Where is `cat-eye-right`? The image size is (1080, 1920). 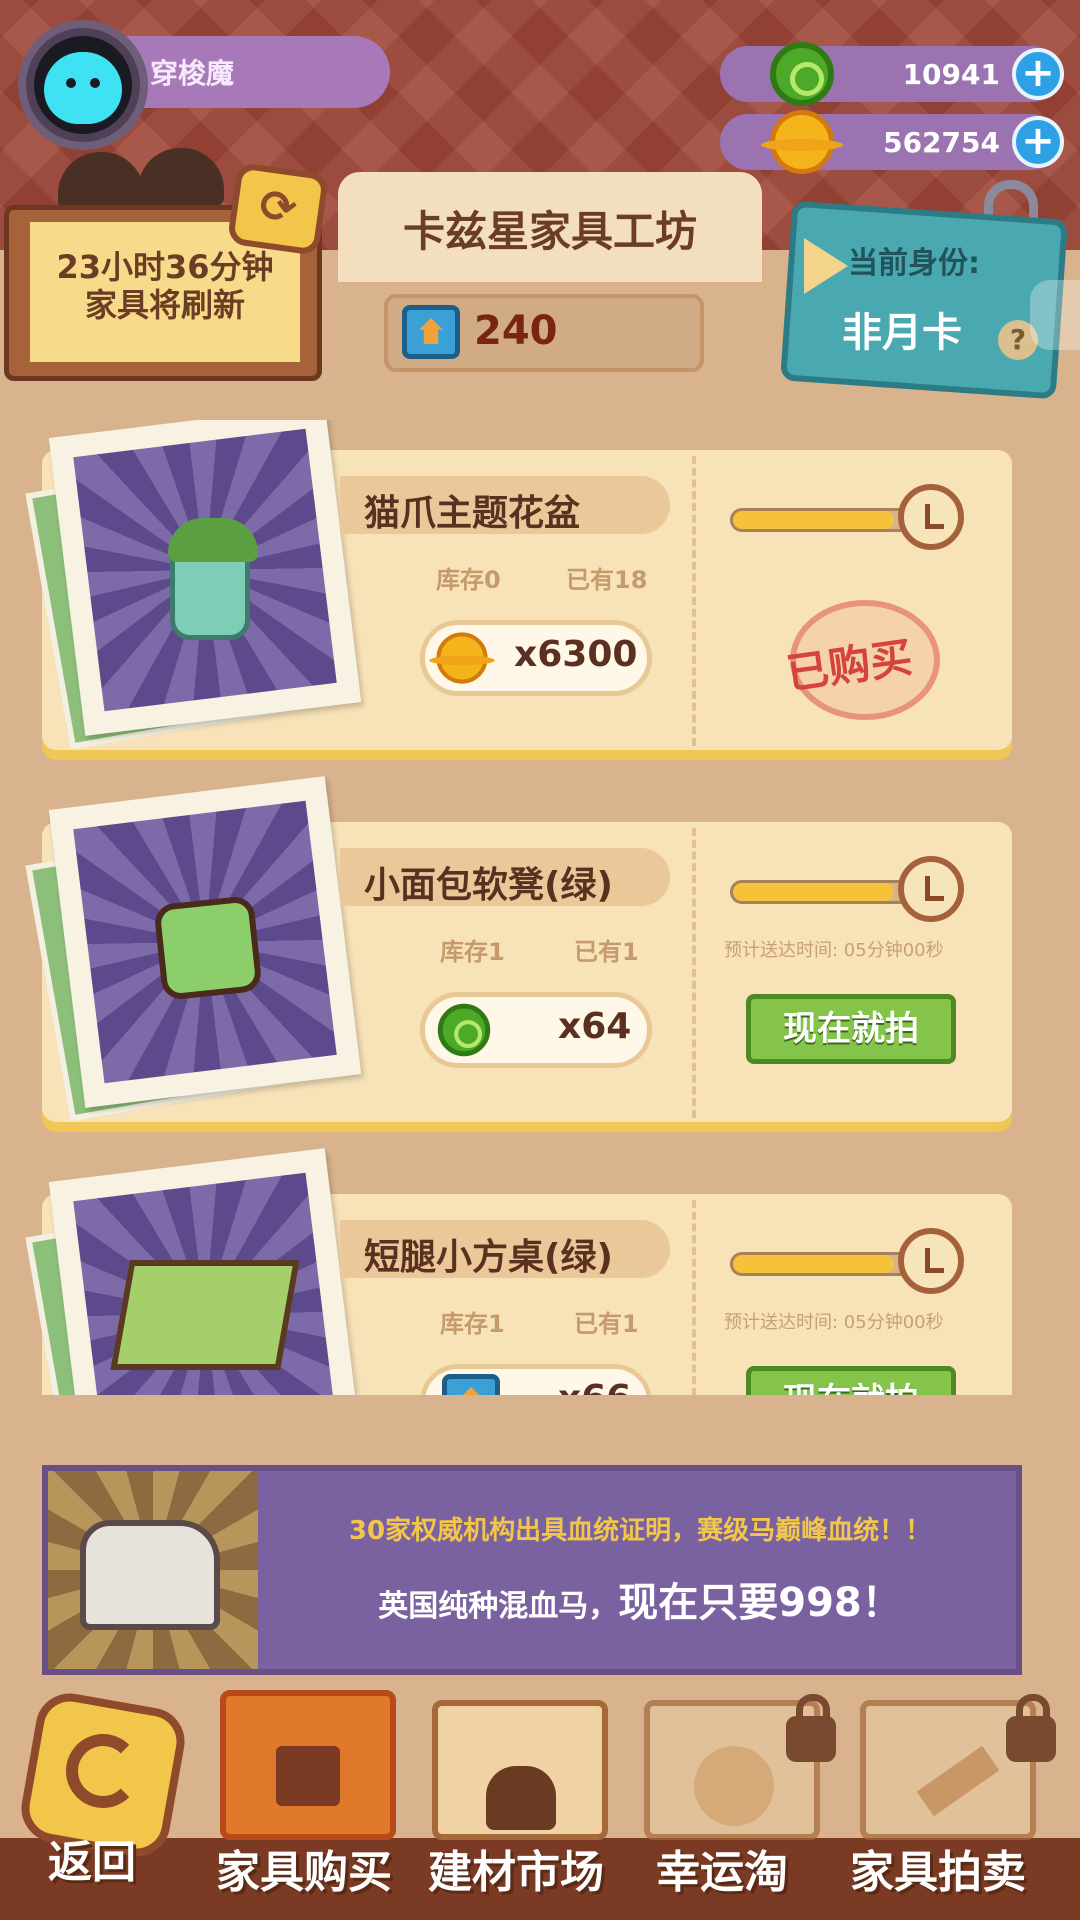 cat-eye-right is located at coordinates (95, 83).